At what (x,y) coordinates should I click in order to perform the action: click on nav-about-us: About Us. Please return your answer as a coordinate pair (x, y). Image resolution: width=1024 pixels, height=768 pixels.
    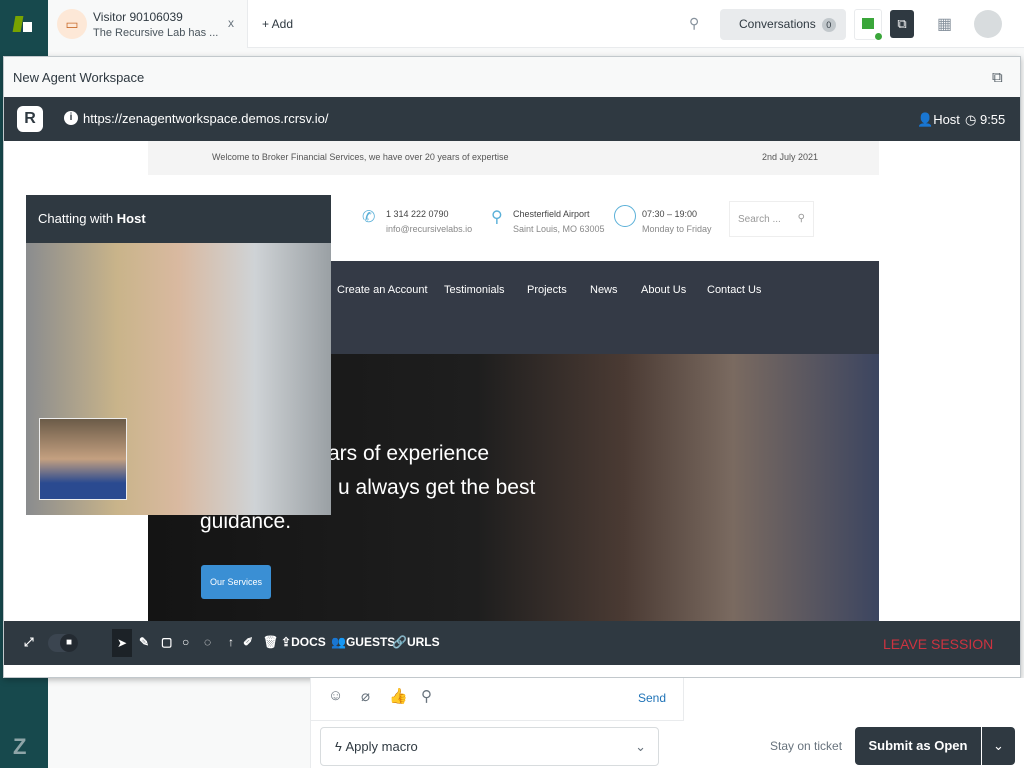
    Looking at the image, I should click on (663, 290).